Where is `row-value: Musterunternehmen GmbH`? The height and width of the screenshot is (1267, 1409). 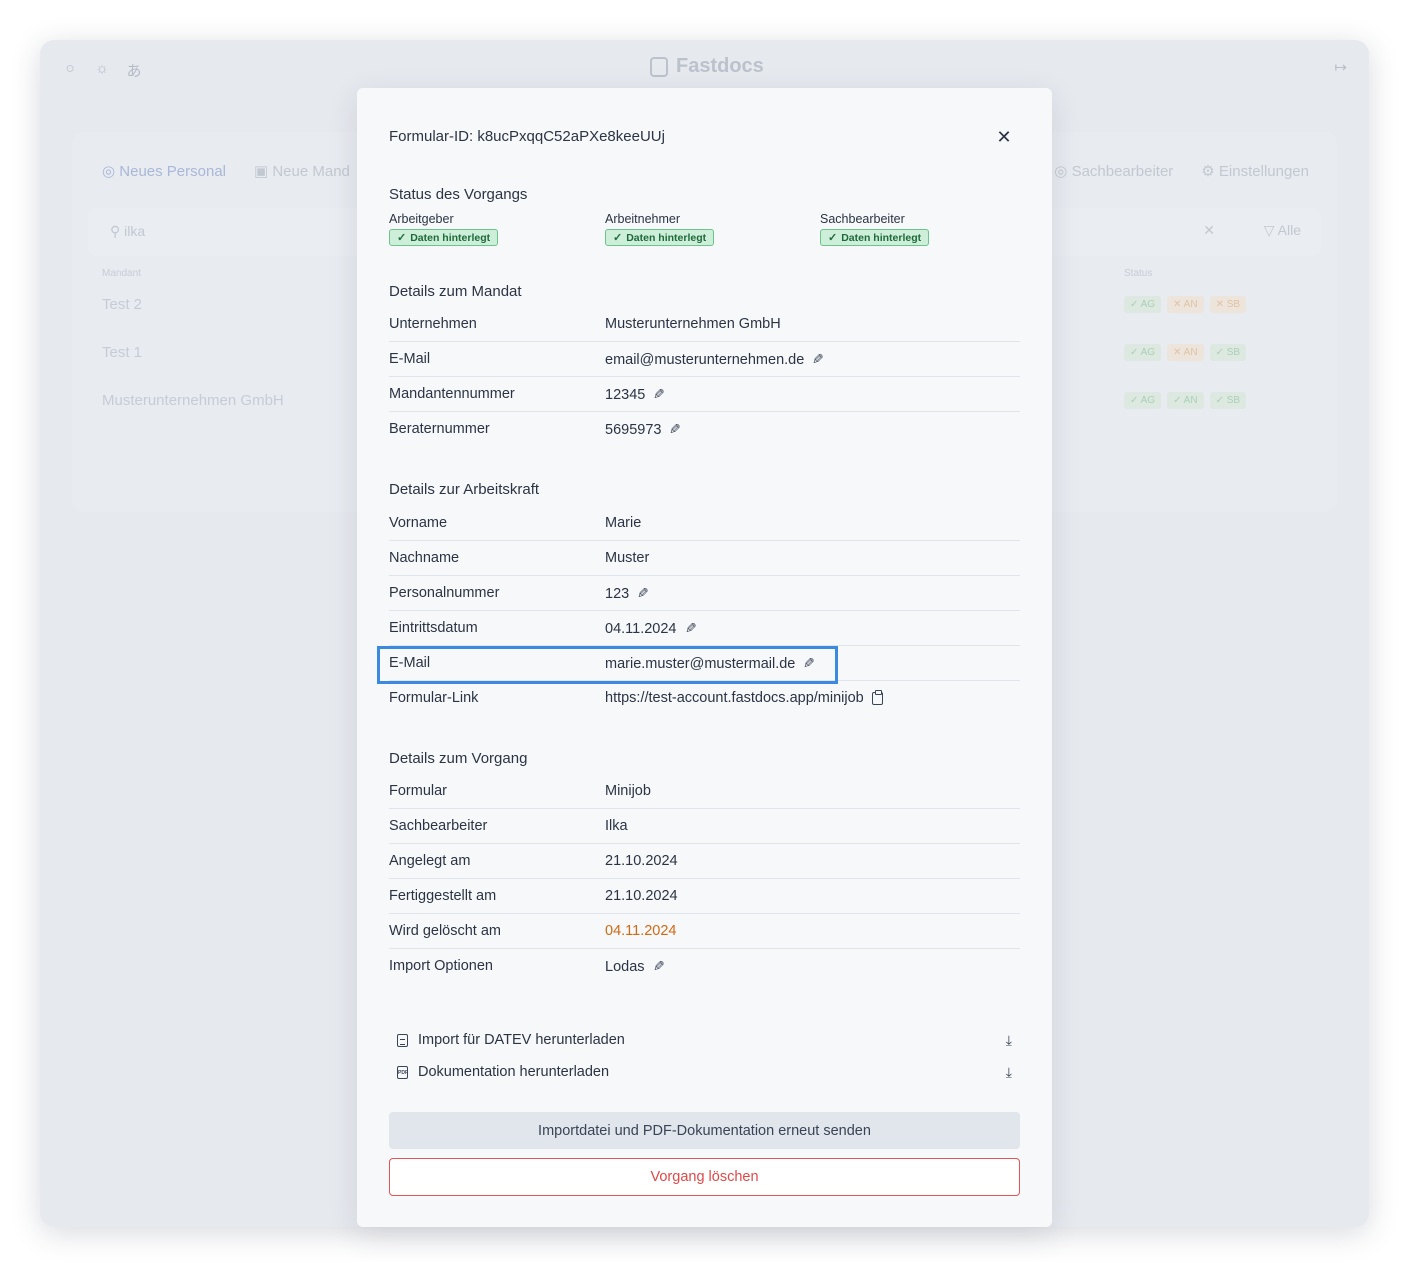
row-value: Musterunternehmen GmbH is located at coordinates (693, 324).